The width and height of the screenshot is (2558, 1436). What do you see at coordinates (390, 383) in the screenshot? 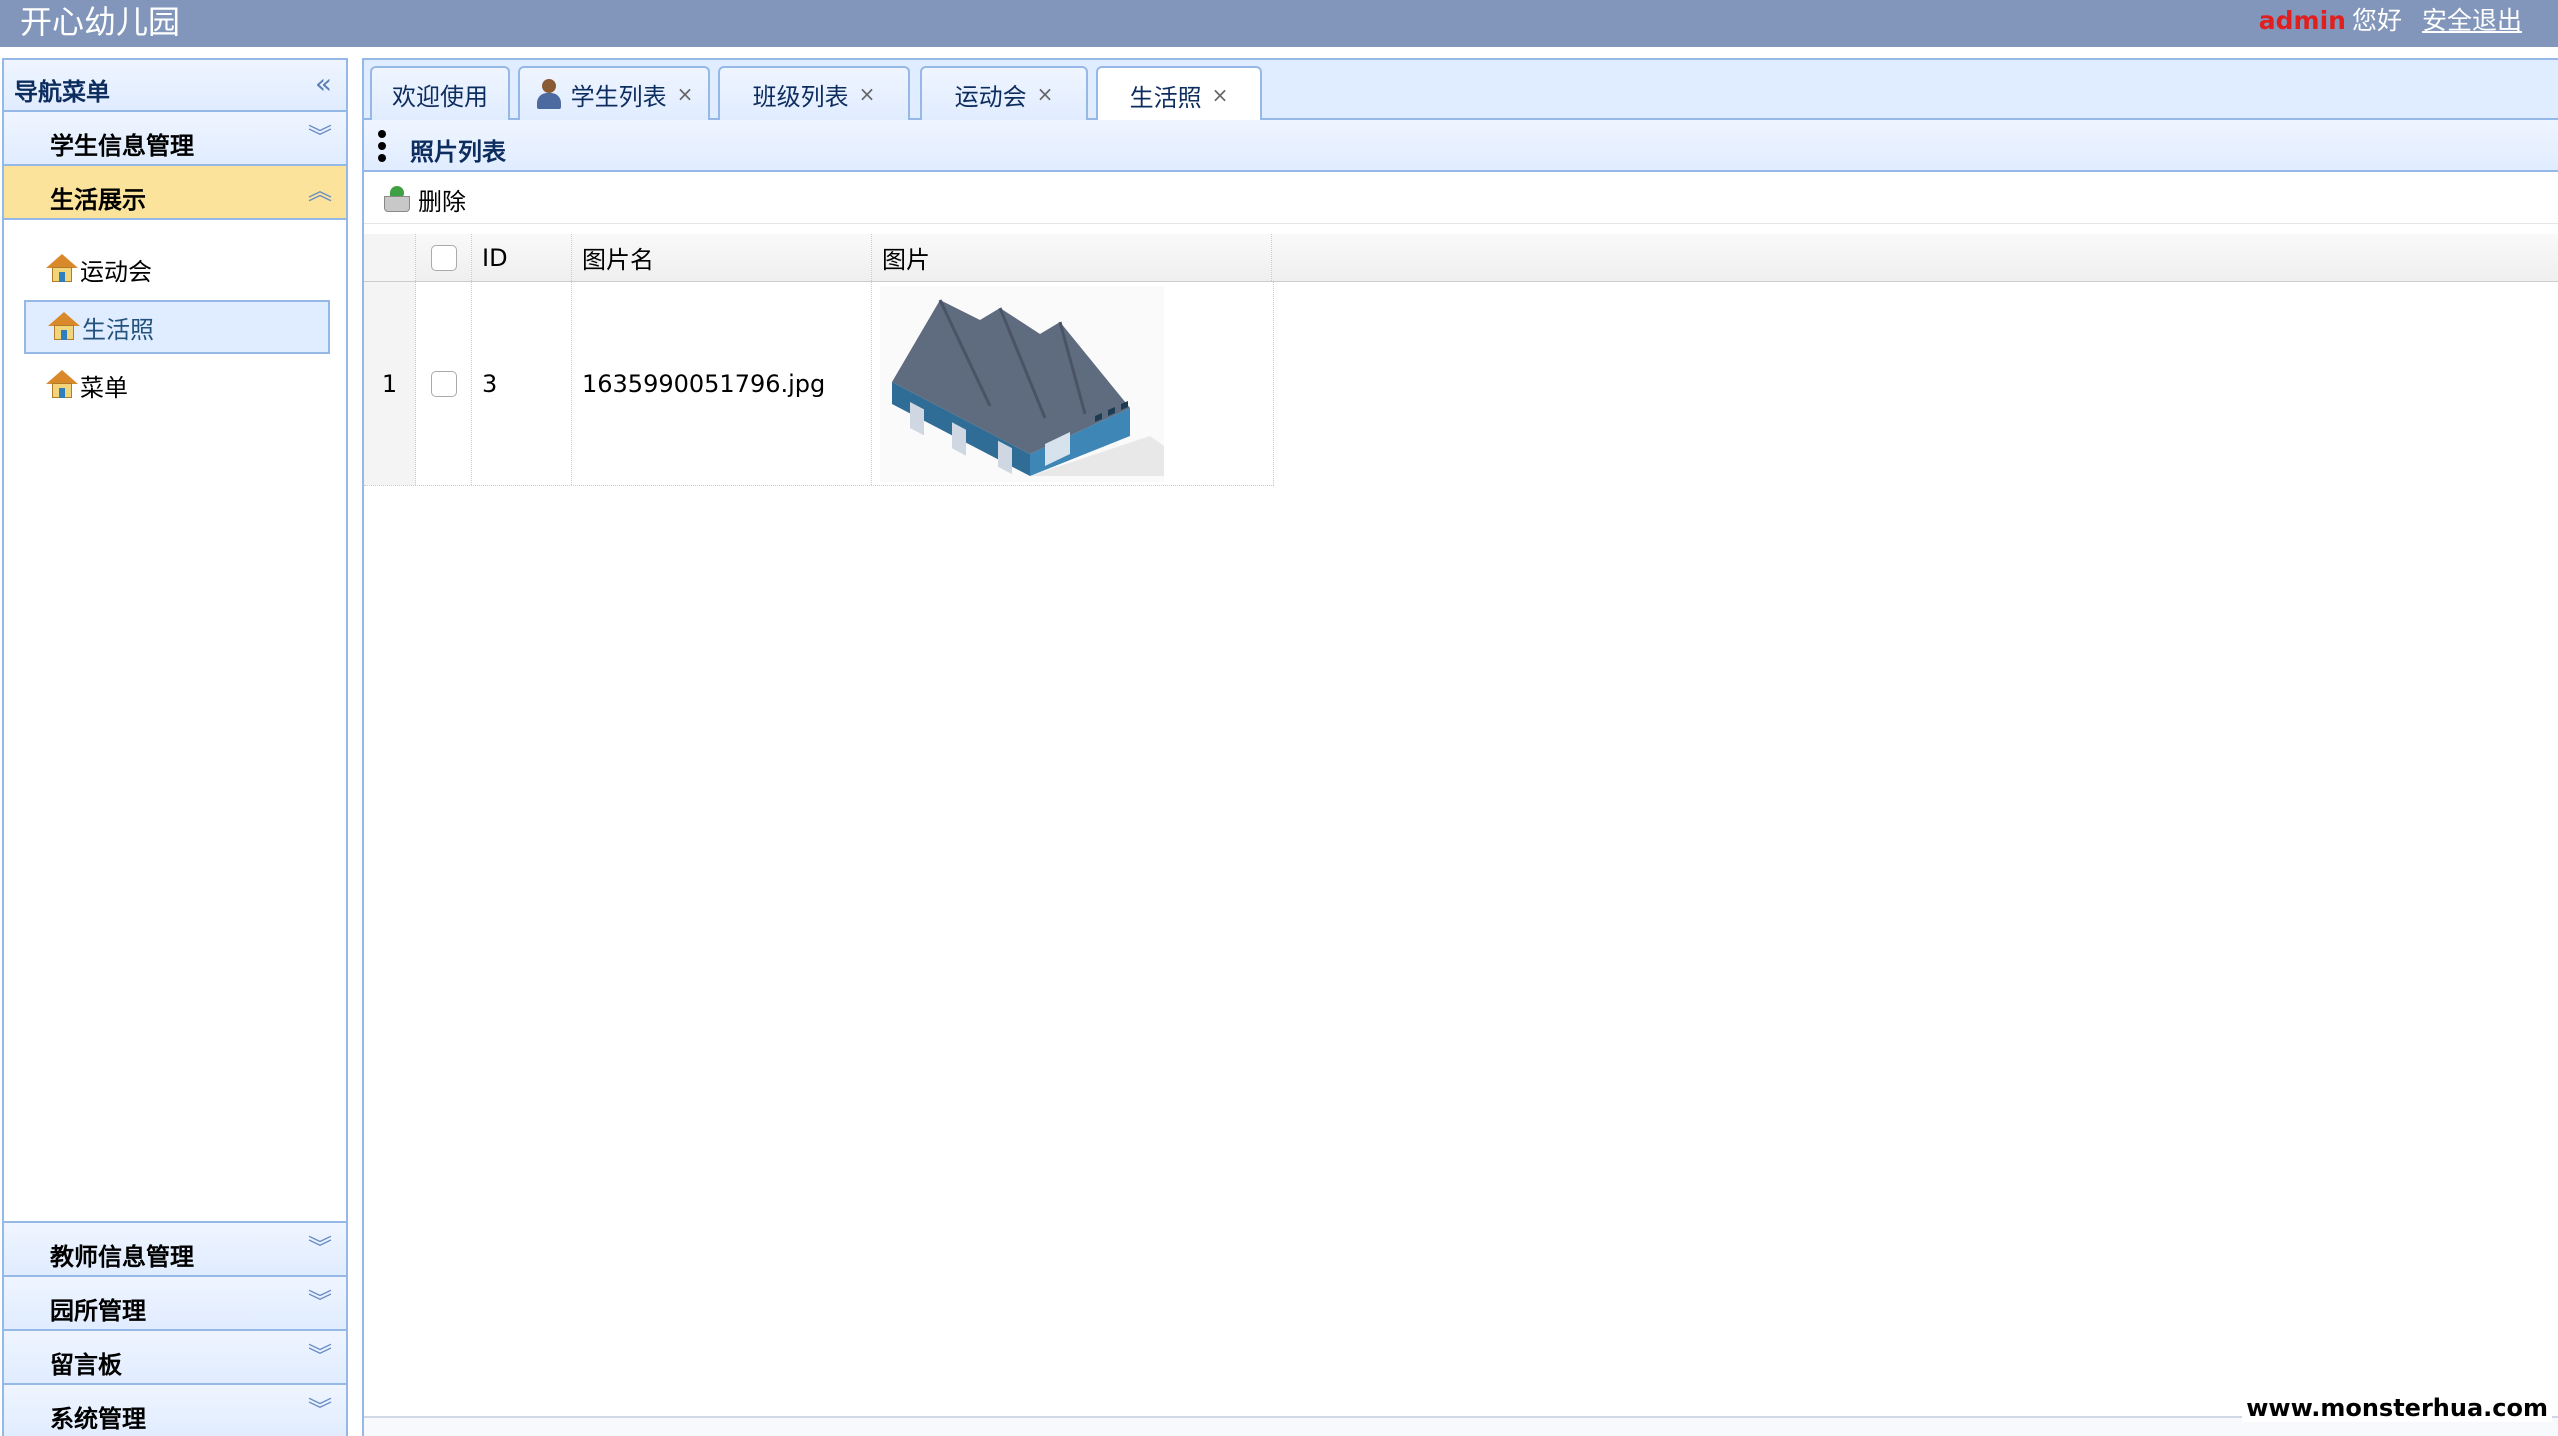
I see `row-number: 1` at bounding box center [390, 383].